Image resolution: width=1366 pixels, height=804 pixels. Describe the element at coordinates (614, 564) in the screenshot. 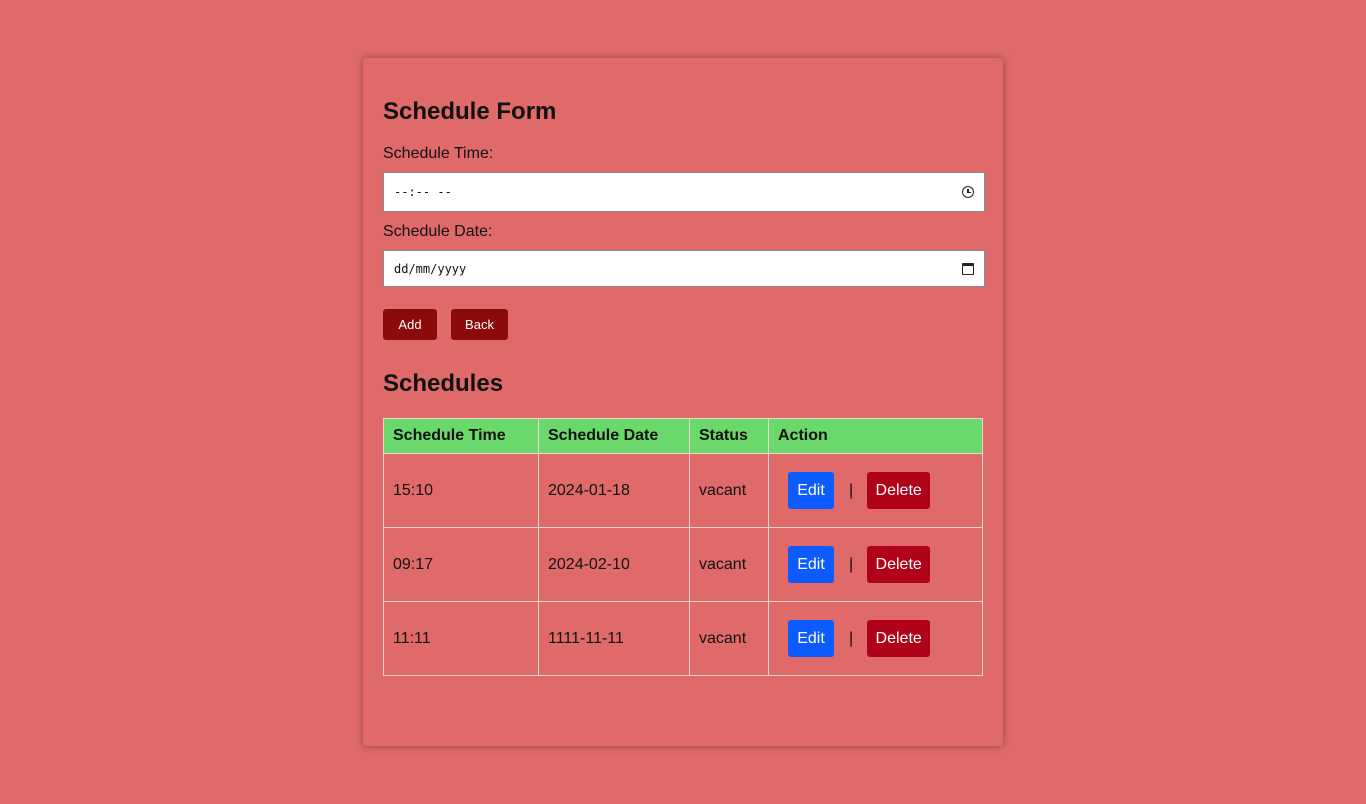

I see `cell-date: 2024-02-10` at that location.